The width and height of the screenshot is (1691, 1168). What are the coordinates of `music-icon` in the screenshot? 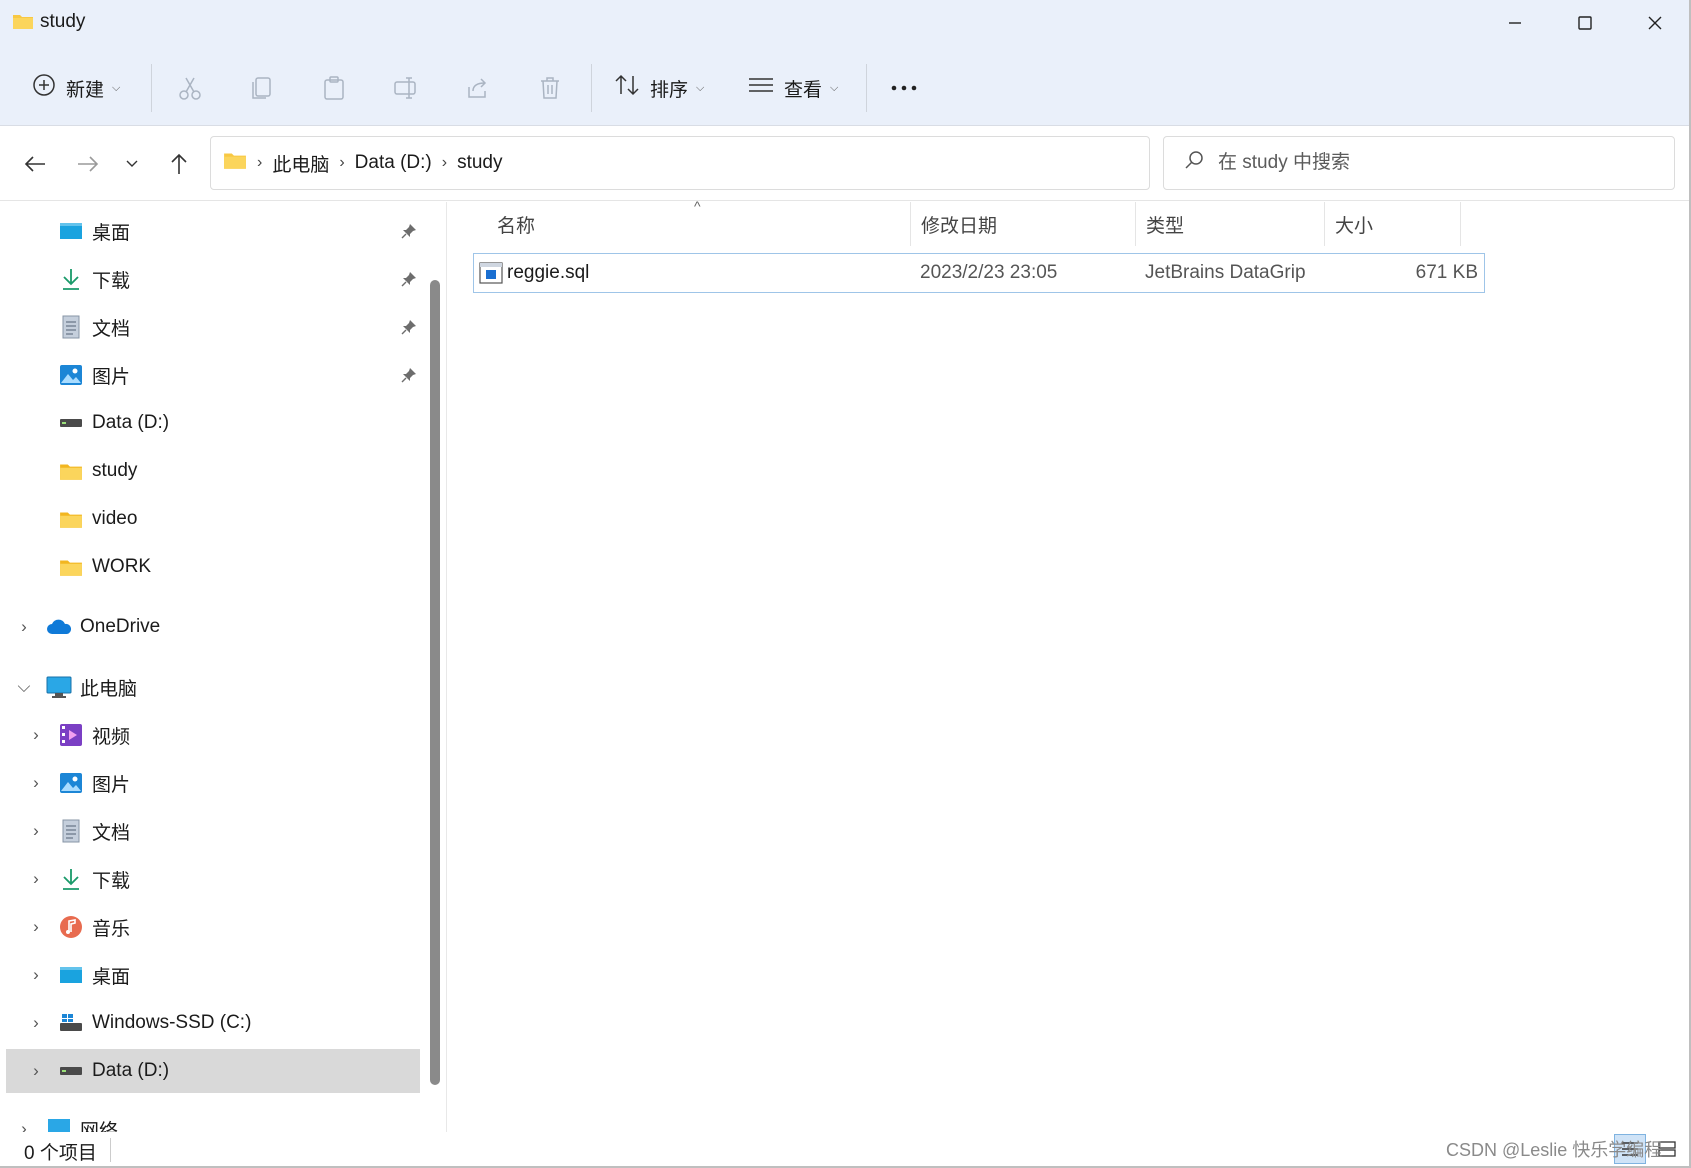 It's located at (71, 927).